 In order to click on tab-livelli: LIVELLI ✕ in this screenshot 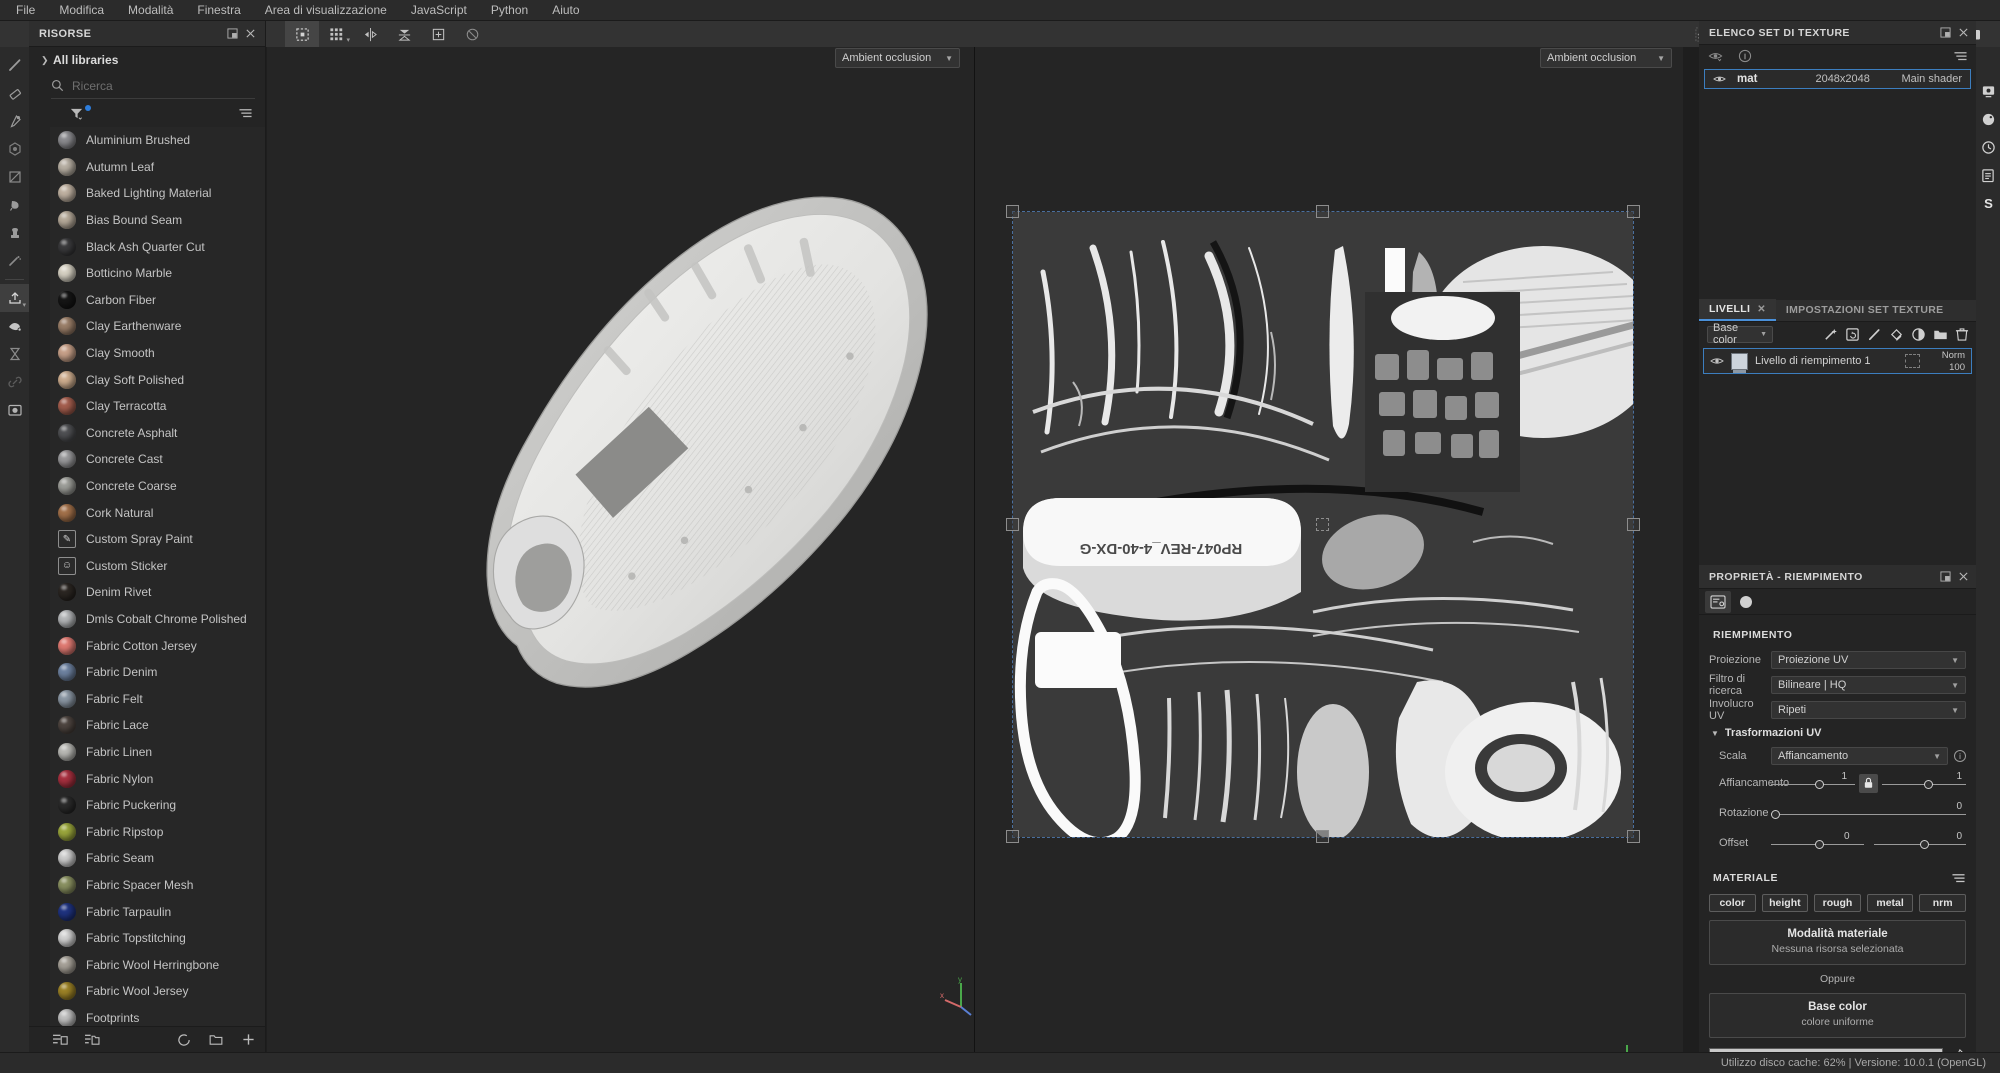, I will do `click(1737, 310)`.